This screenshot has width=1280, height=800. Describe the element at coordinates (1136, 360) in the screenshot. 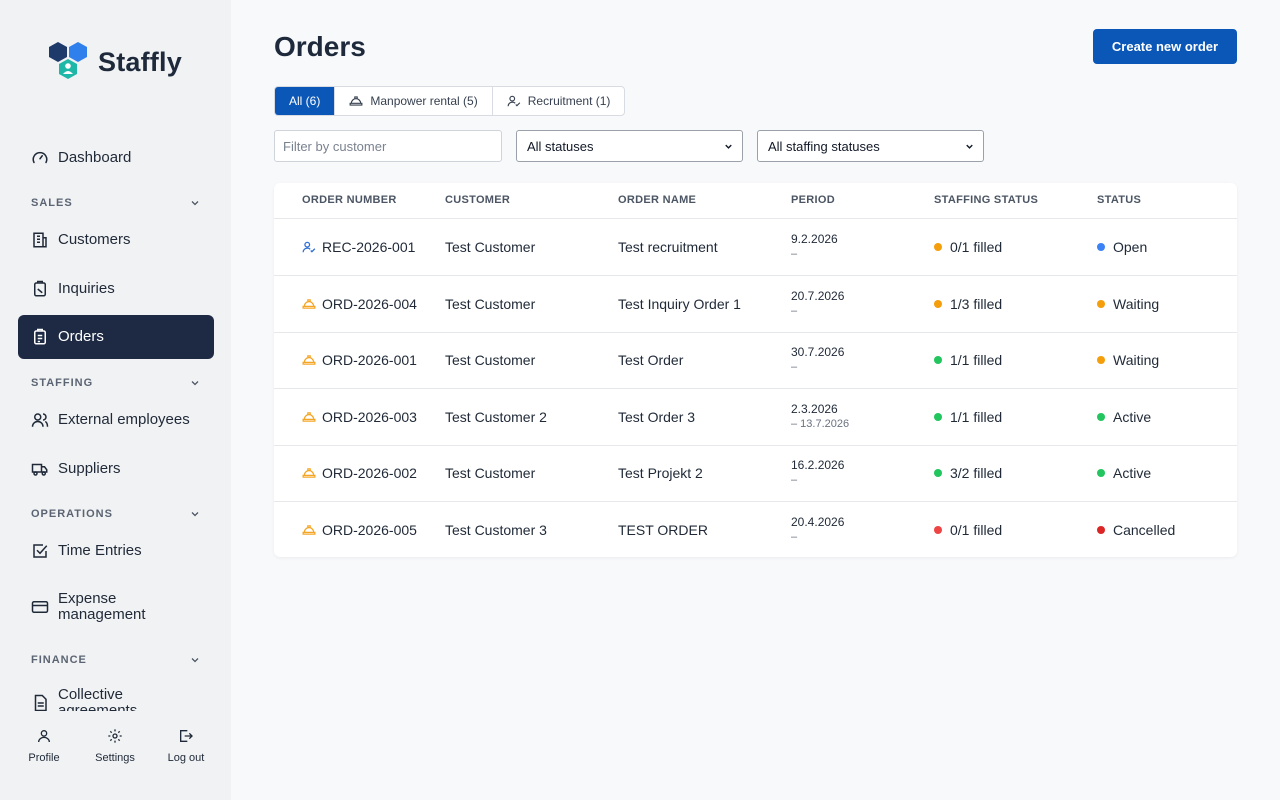

I see `status-badge: Waiting` at that location.